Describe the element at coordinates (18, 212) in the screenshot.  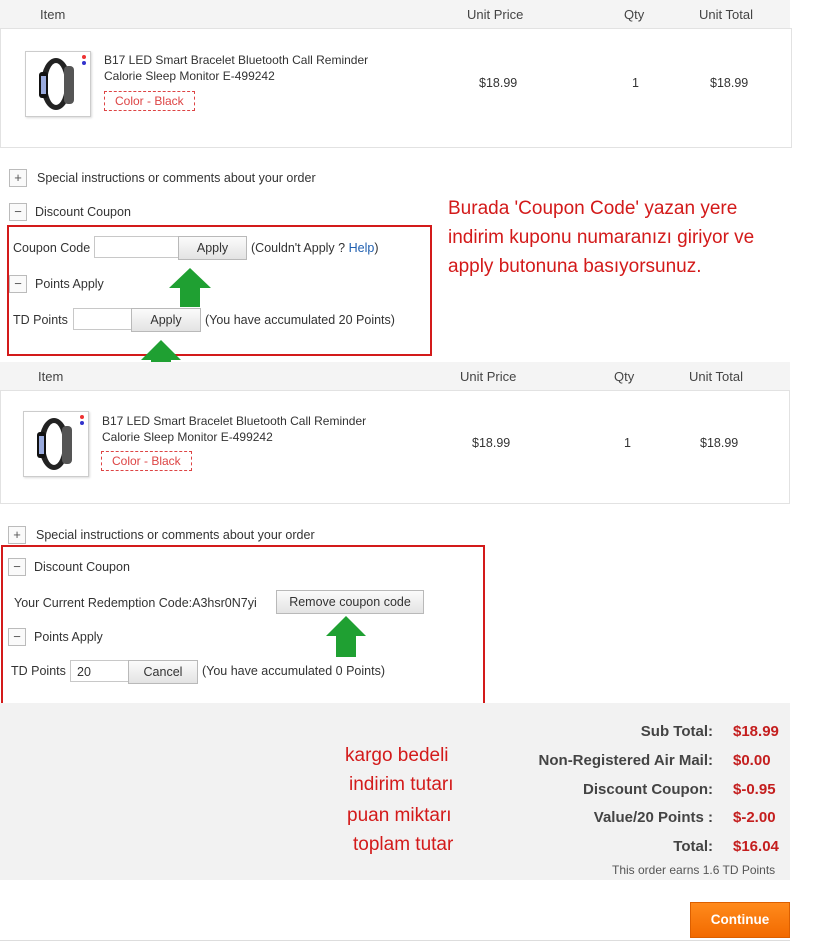
I see `collapse-discount-coupon-toggle: −` at that location.